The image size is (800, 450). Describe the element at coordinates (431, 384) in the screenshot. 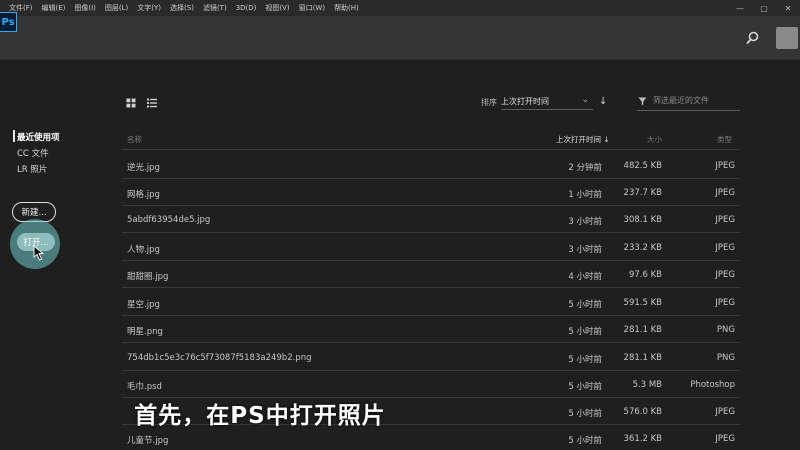

I see `table-row: 毛巾.psd 5 小时前 5.3 MB Photoshop` at that location.